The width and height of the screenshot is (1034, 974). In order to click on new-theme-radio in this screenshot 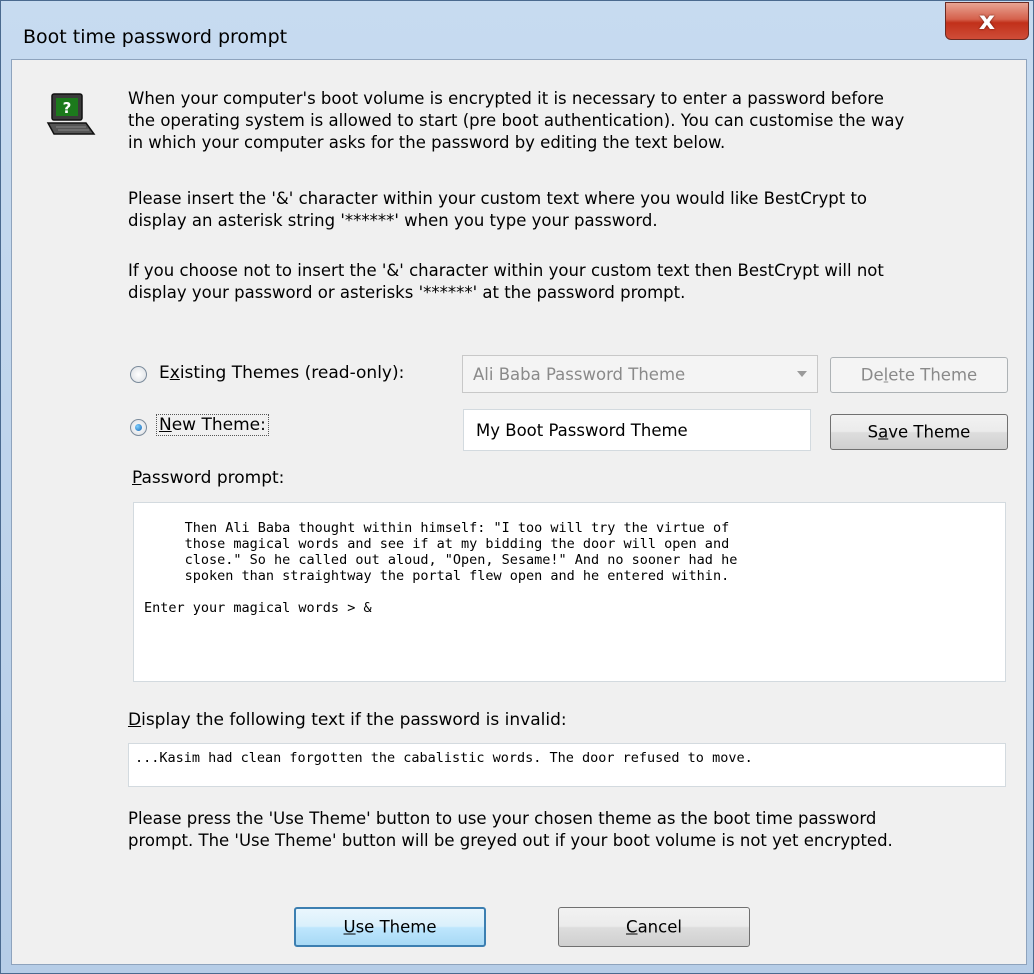, I will do `click(138, 427)`.